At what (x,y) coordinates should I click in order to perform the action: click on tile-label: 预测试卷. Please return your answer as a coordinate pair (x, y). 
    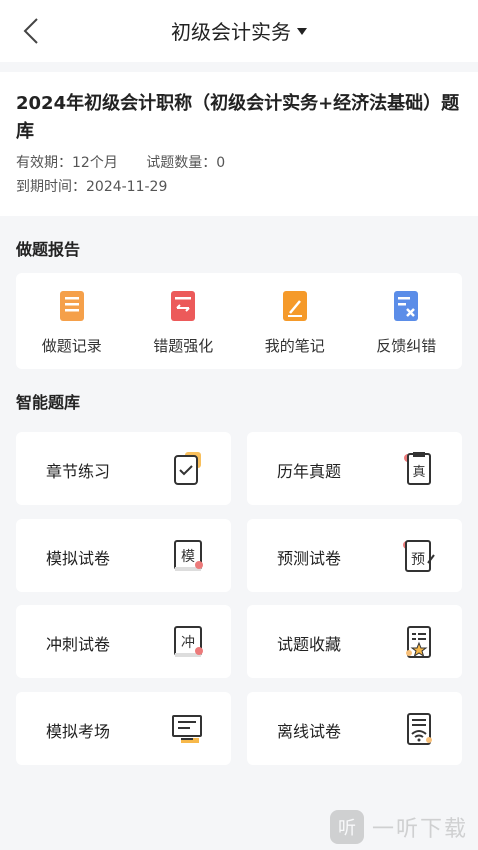
    Looking at the image, I should click on (309, 558).